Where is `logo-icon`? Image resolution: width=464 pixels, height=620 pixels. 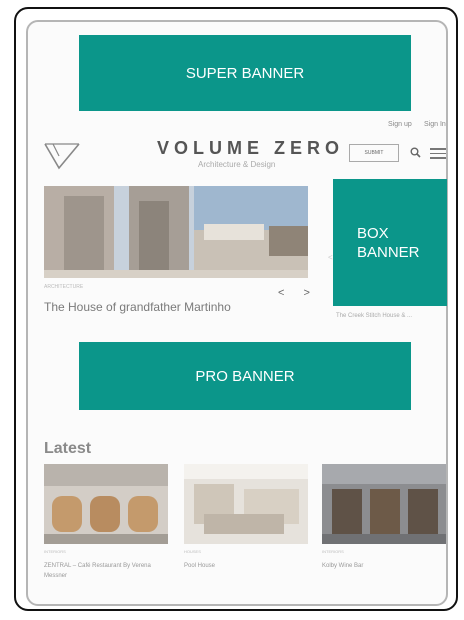 logo-icon is located at coordinates (62, 156).